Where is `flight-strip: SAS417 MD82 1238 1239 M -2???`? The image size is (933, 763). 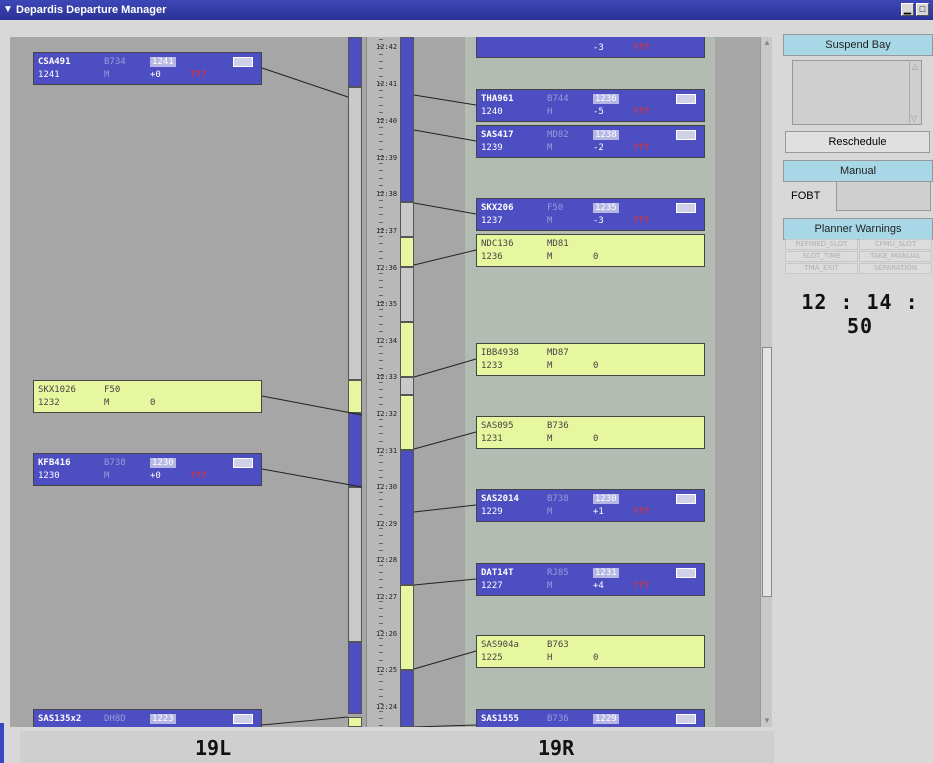 flight-strip: SAS417 MD82 1238 1239 M -2??? is located at coordinates (590, 141).